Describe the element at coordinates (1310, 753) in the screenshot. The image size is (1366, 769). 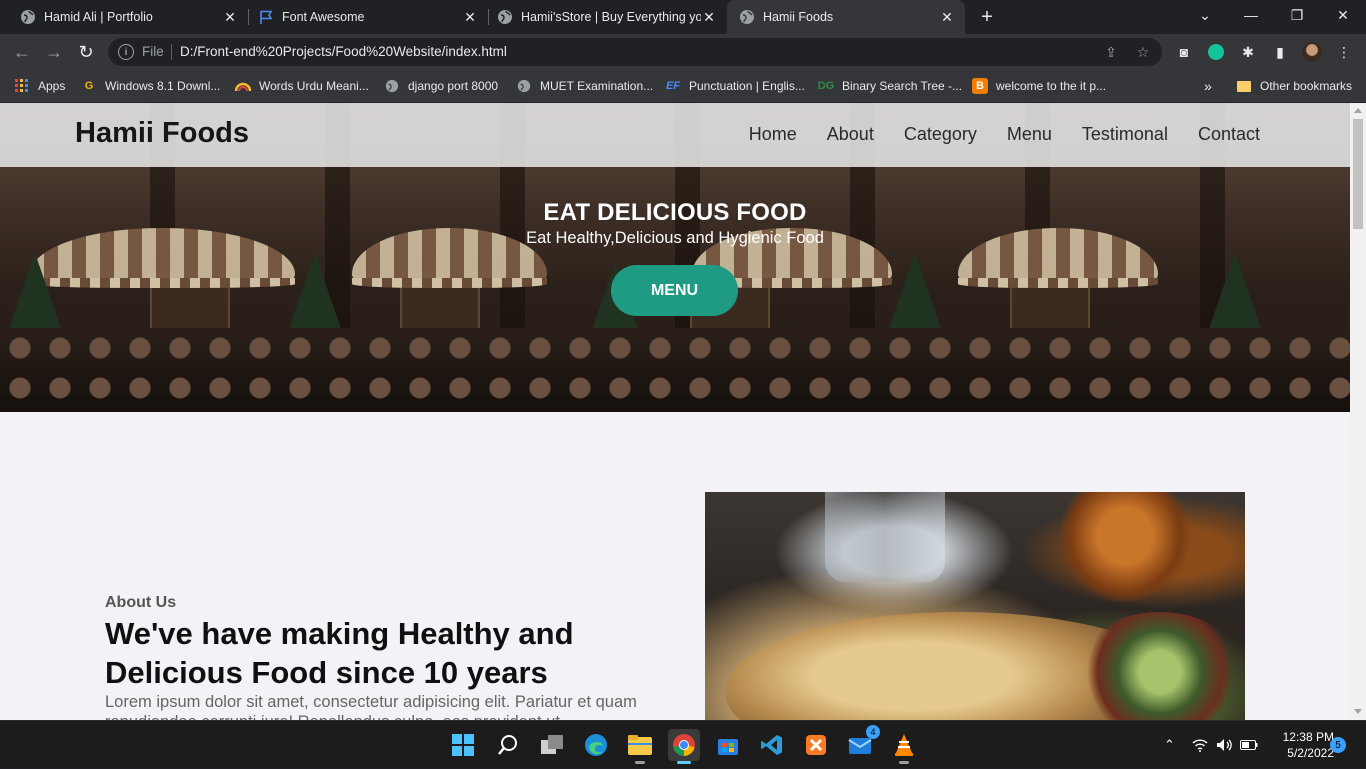
I see `clock-date: 5/2/2022` at that location.